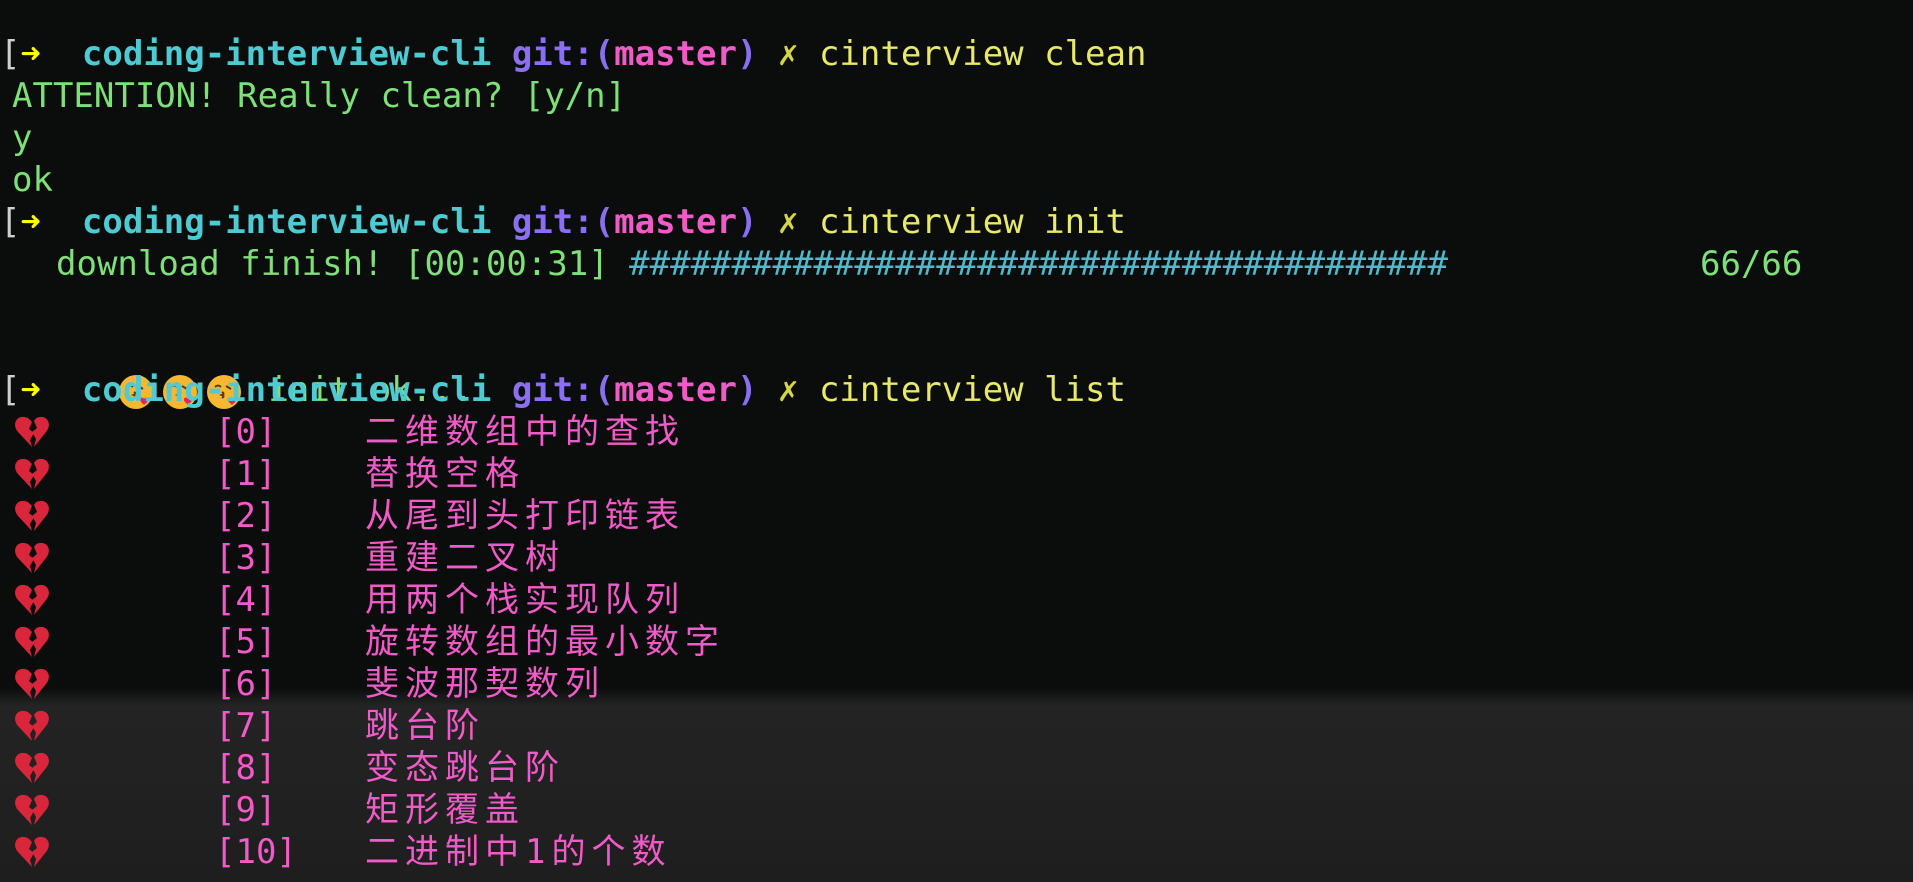  What do you see at coordinates (982, 54) in the screenshot?
I see `command-clean: cinterview clean` at bounding box center [982, 54].